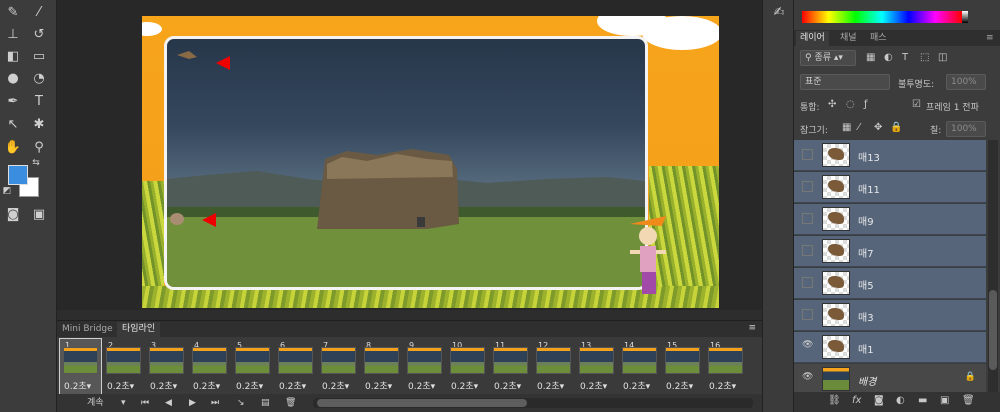 This screenshot has width=1000, height=412. What do you see at coordinates (890, 315) in the screenshot?
I see `layer-row: 매3` at bounding box center [890, 315].